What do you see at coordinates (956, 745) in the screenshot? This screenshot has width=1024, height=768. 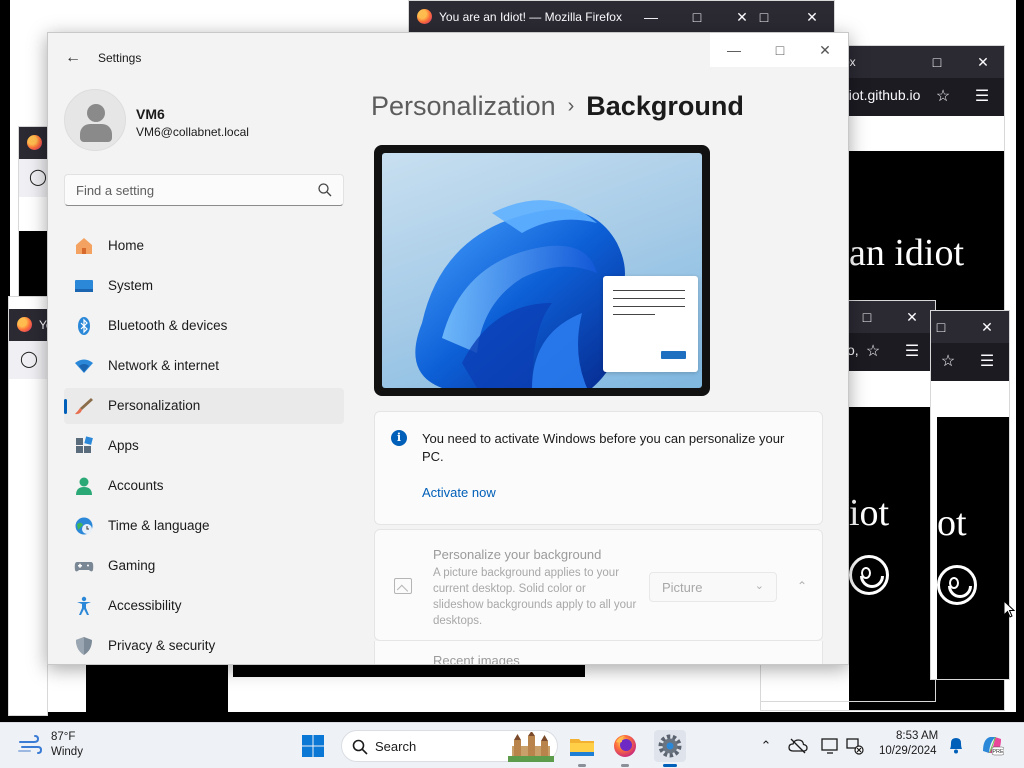 I see `notification-bell-icon` at bounding box center [956, 745].